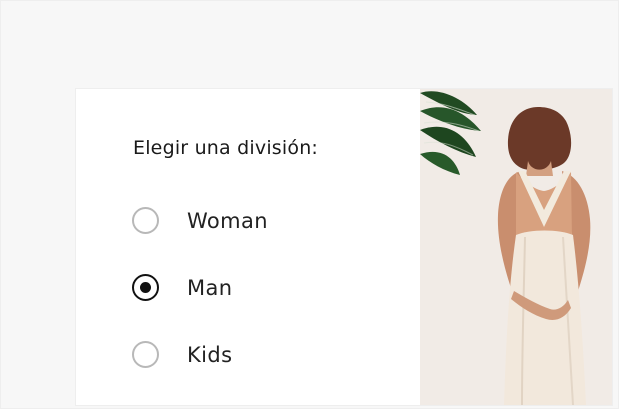 Image resolution: width=619 pixels, height=409 pixels. I want to click on option-woman: Woman, so click(252, 222).